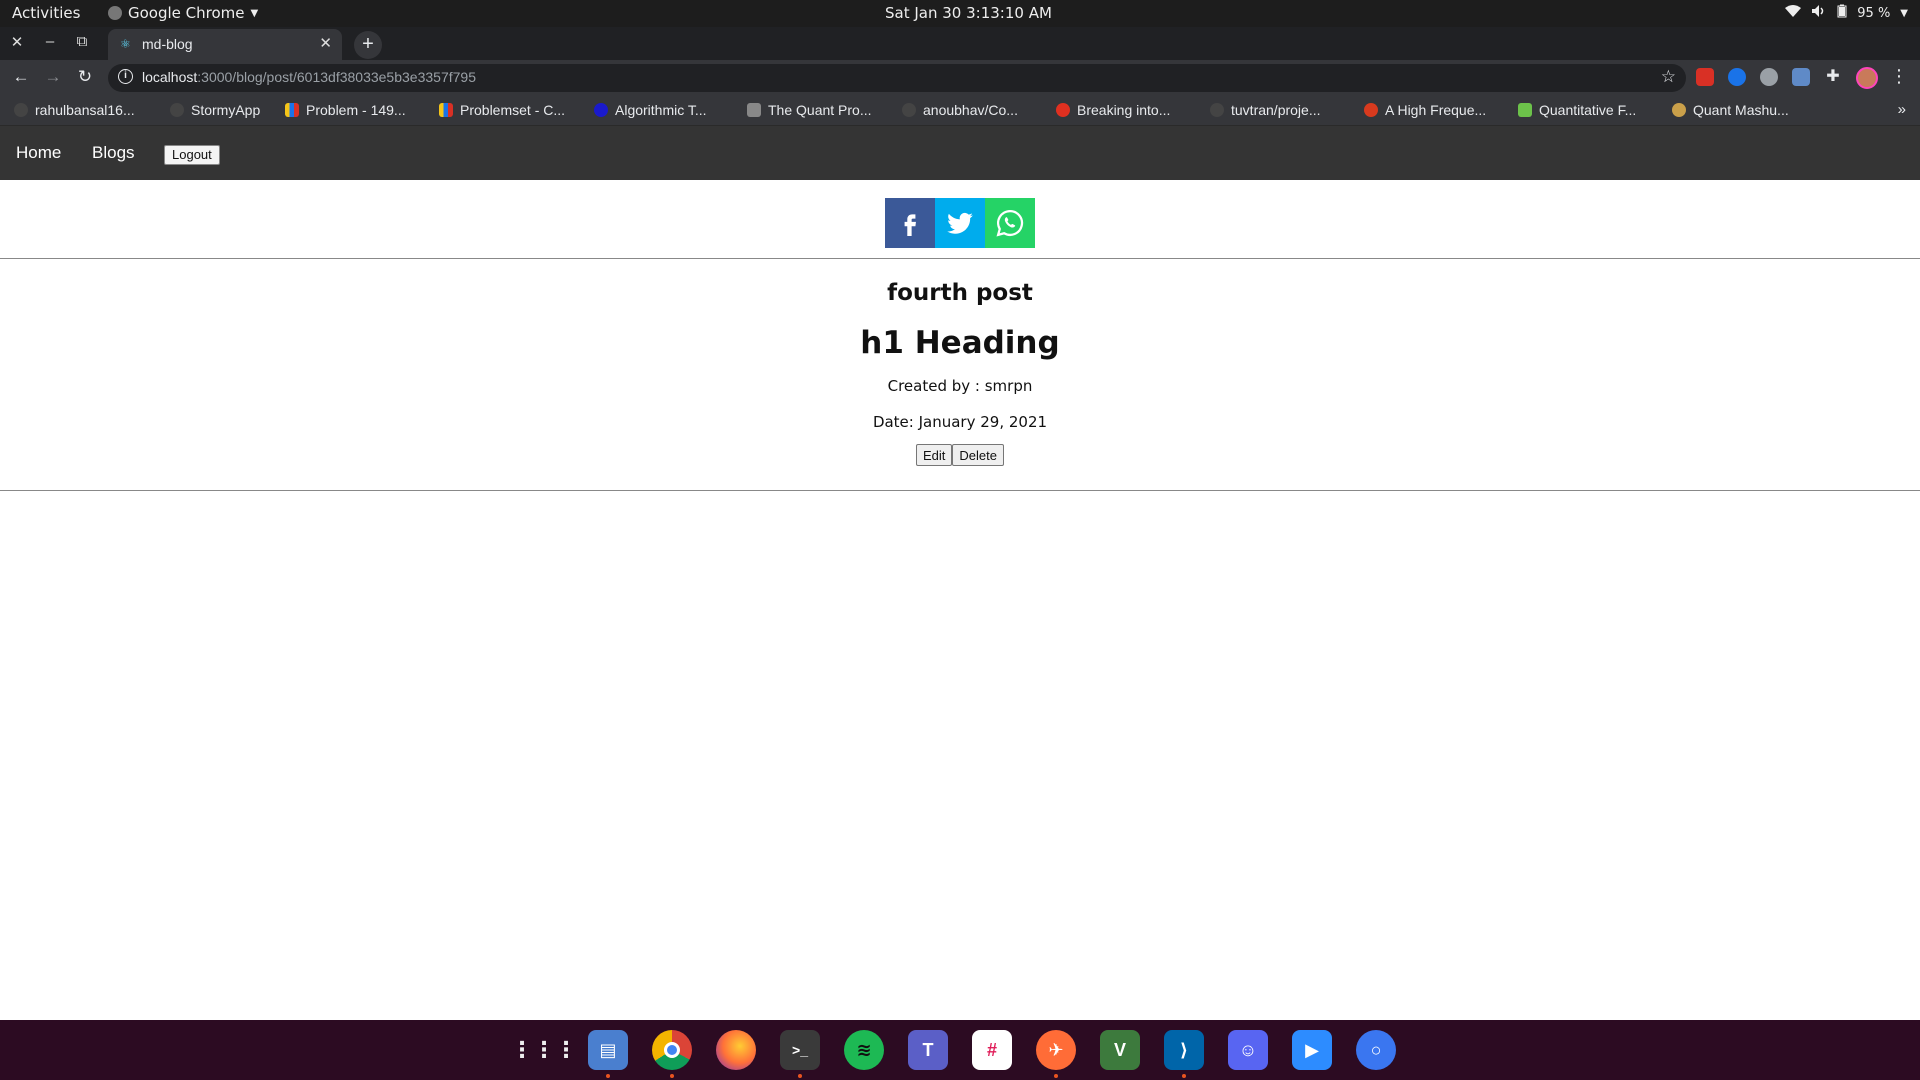 The image size is (1920, 1080). Describe the element at coordinates (992, 1050) in the screenshot. I see `slack-icon: #` at that location.